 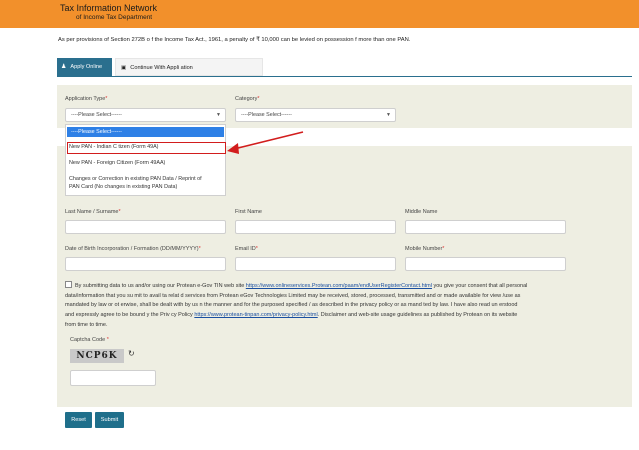 I want to click on header-subtitle: of Income Tax Department, so click(x=114, y=17).